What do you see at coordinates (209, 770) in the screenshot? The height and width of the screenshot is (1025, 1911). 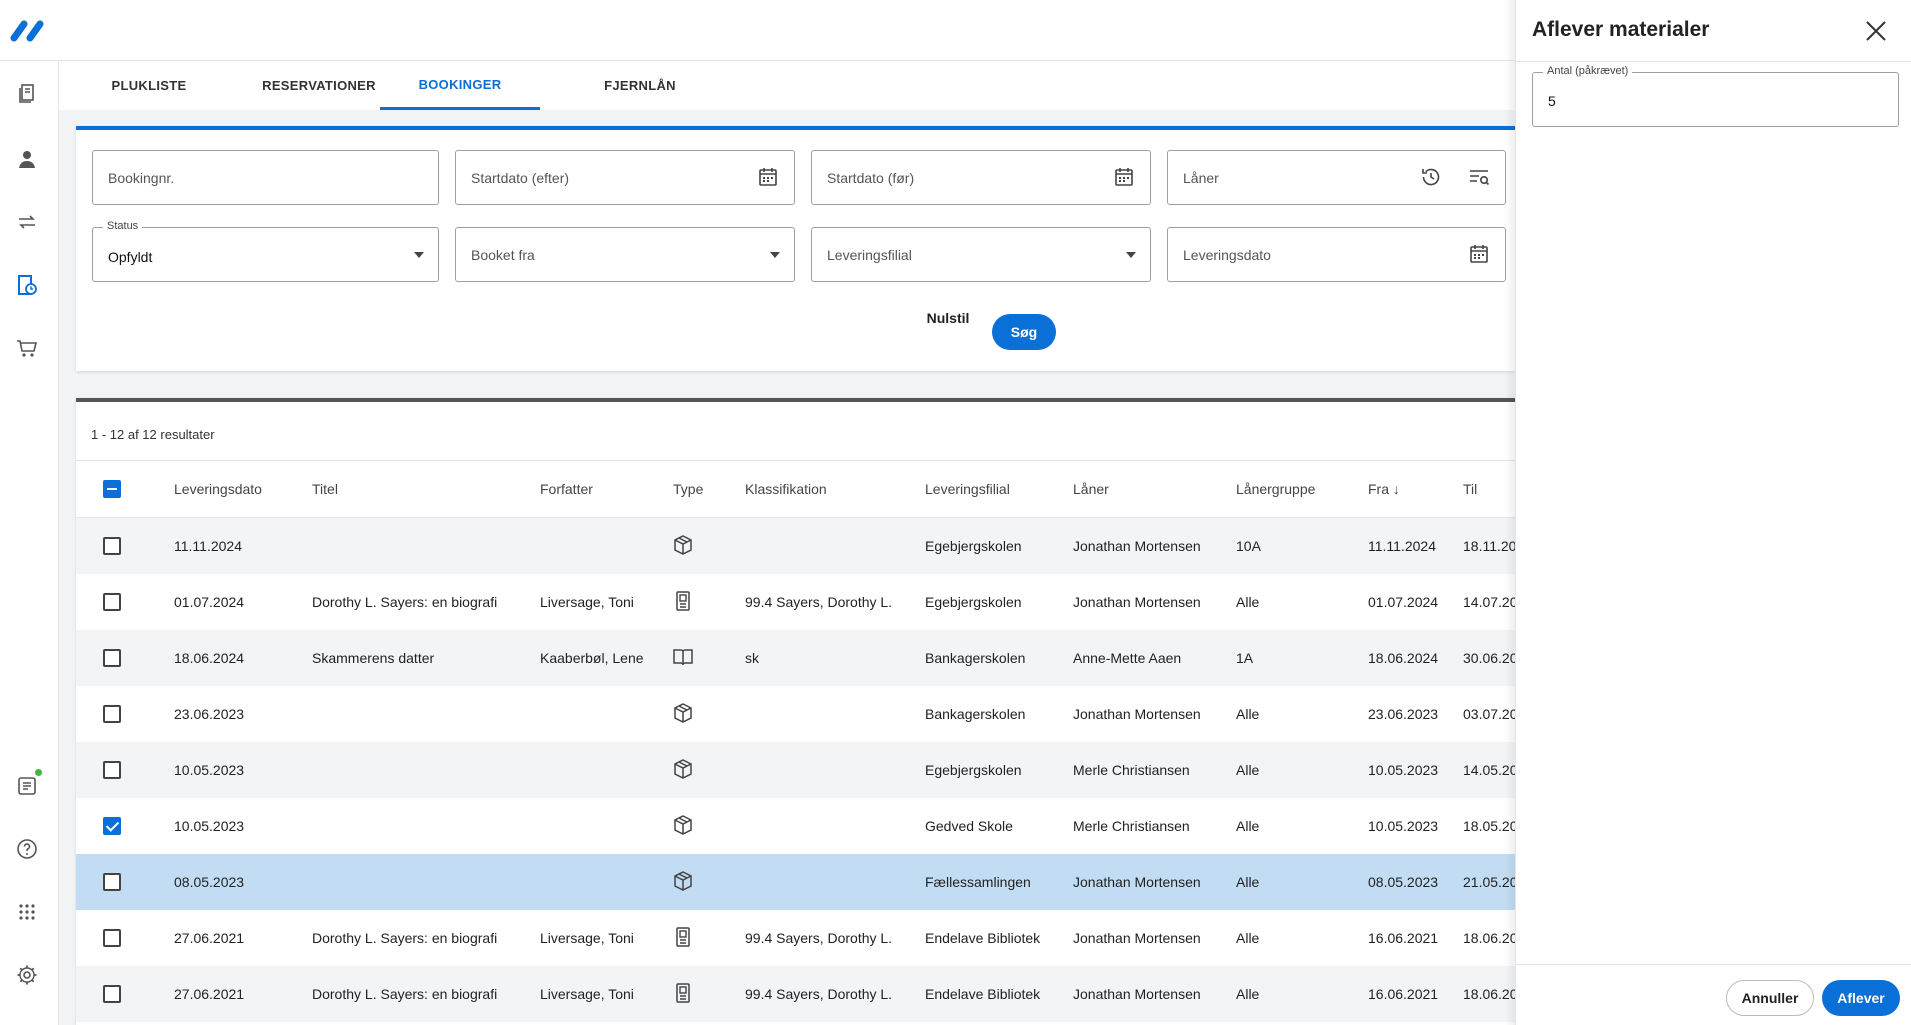 I see `cell-delivery-date: 10.05.2023` at bounding box center [209, 770].